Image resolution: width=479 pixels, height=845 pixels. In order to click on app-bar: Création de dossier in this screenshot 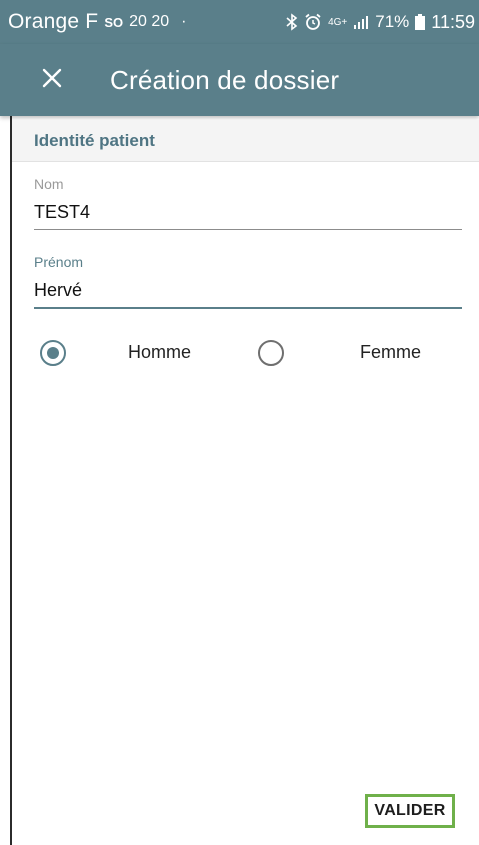, I will do `click(239, 80)`.